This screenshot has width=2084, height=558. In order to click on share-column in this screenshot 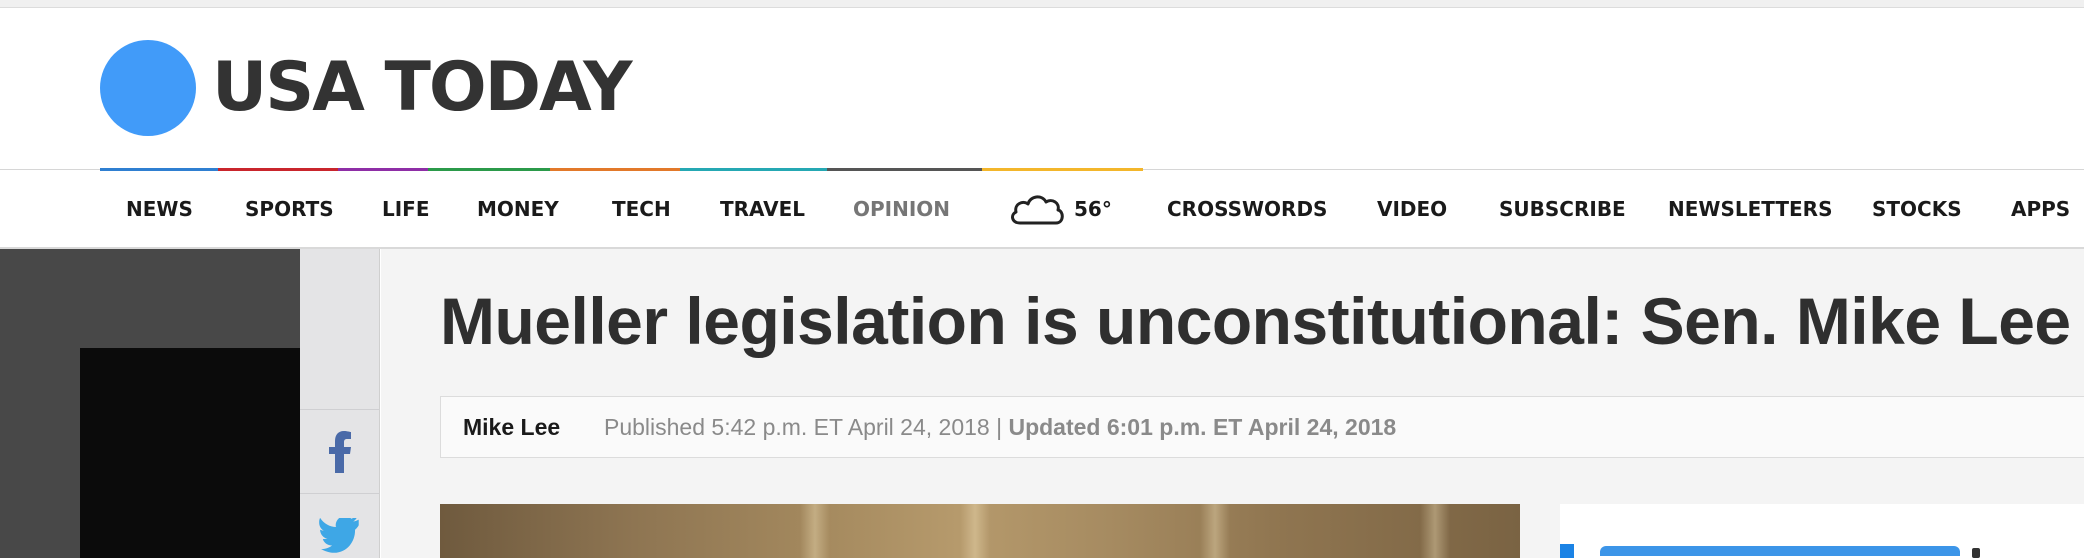, I will do `click(340, 403)`.